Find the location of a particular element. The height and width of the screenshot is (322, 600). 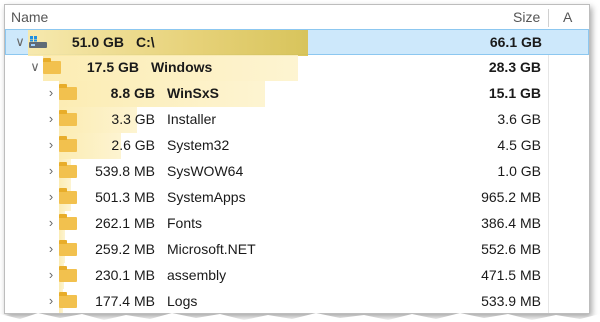

folder-size: 539.8 MB is located at coordinates (125, 171).